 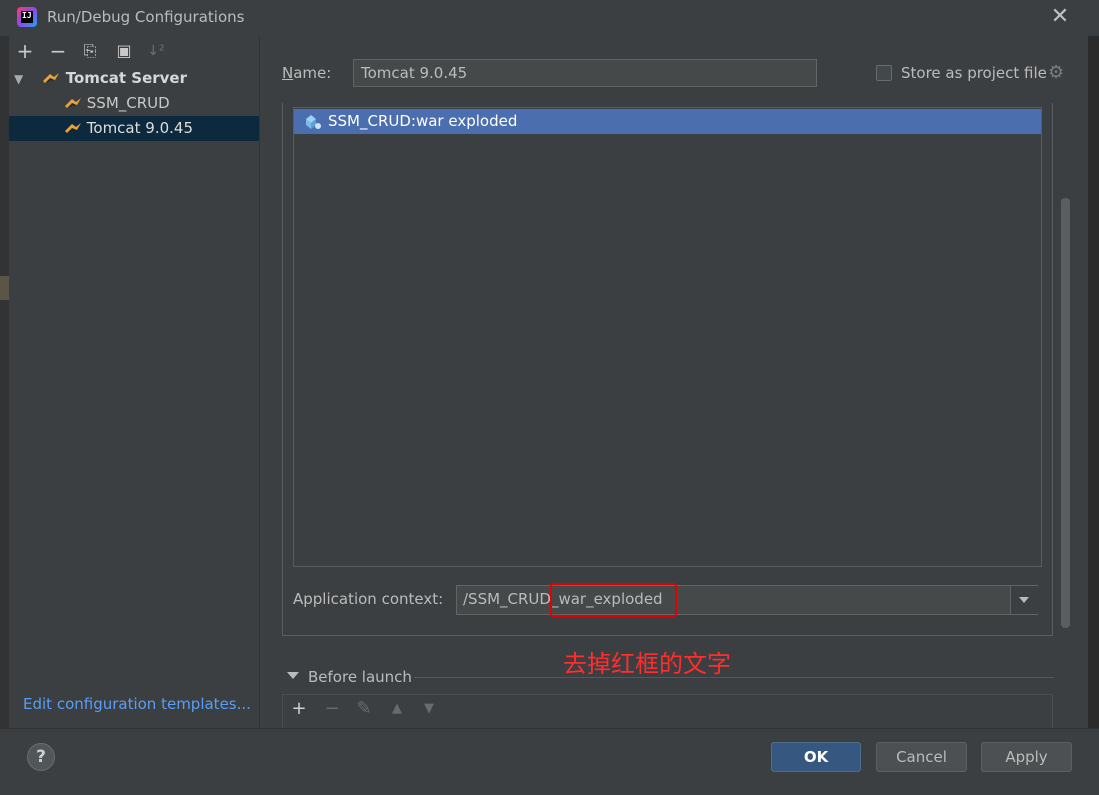 I want to click on vertical-scrollbar, so click(x=1065, y=413).